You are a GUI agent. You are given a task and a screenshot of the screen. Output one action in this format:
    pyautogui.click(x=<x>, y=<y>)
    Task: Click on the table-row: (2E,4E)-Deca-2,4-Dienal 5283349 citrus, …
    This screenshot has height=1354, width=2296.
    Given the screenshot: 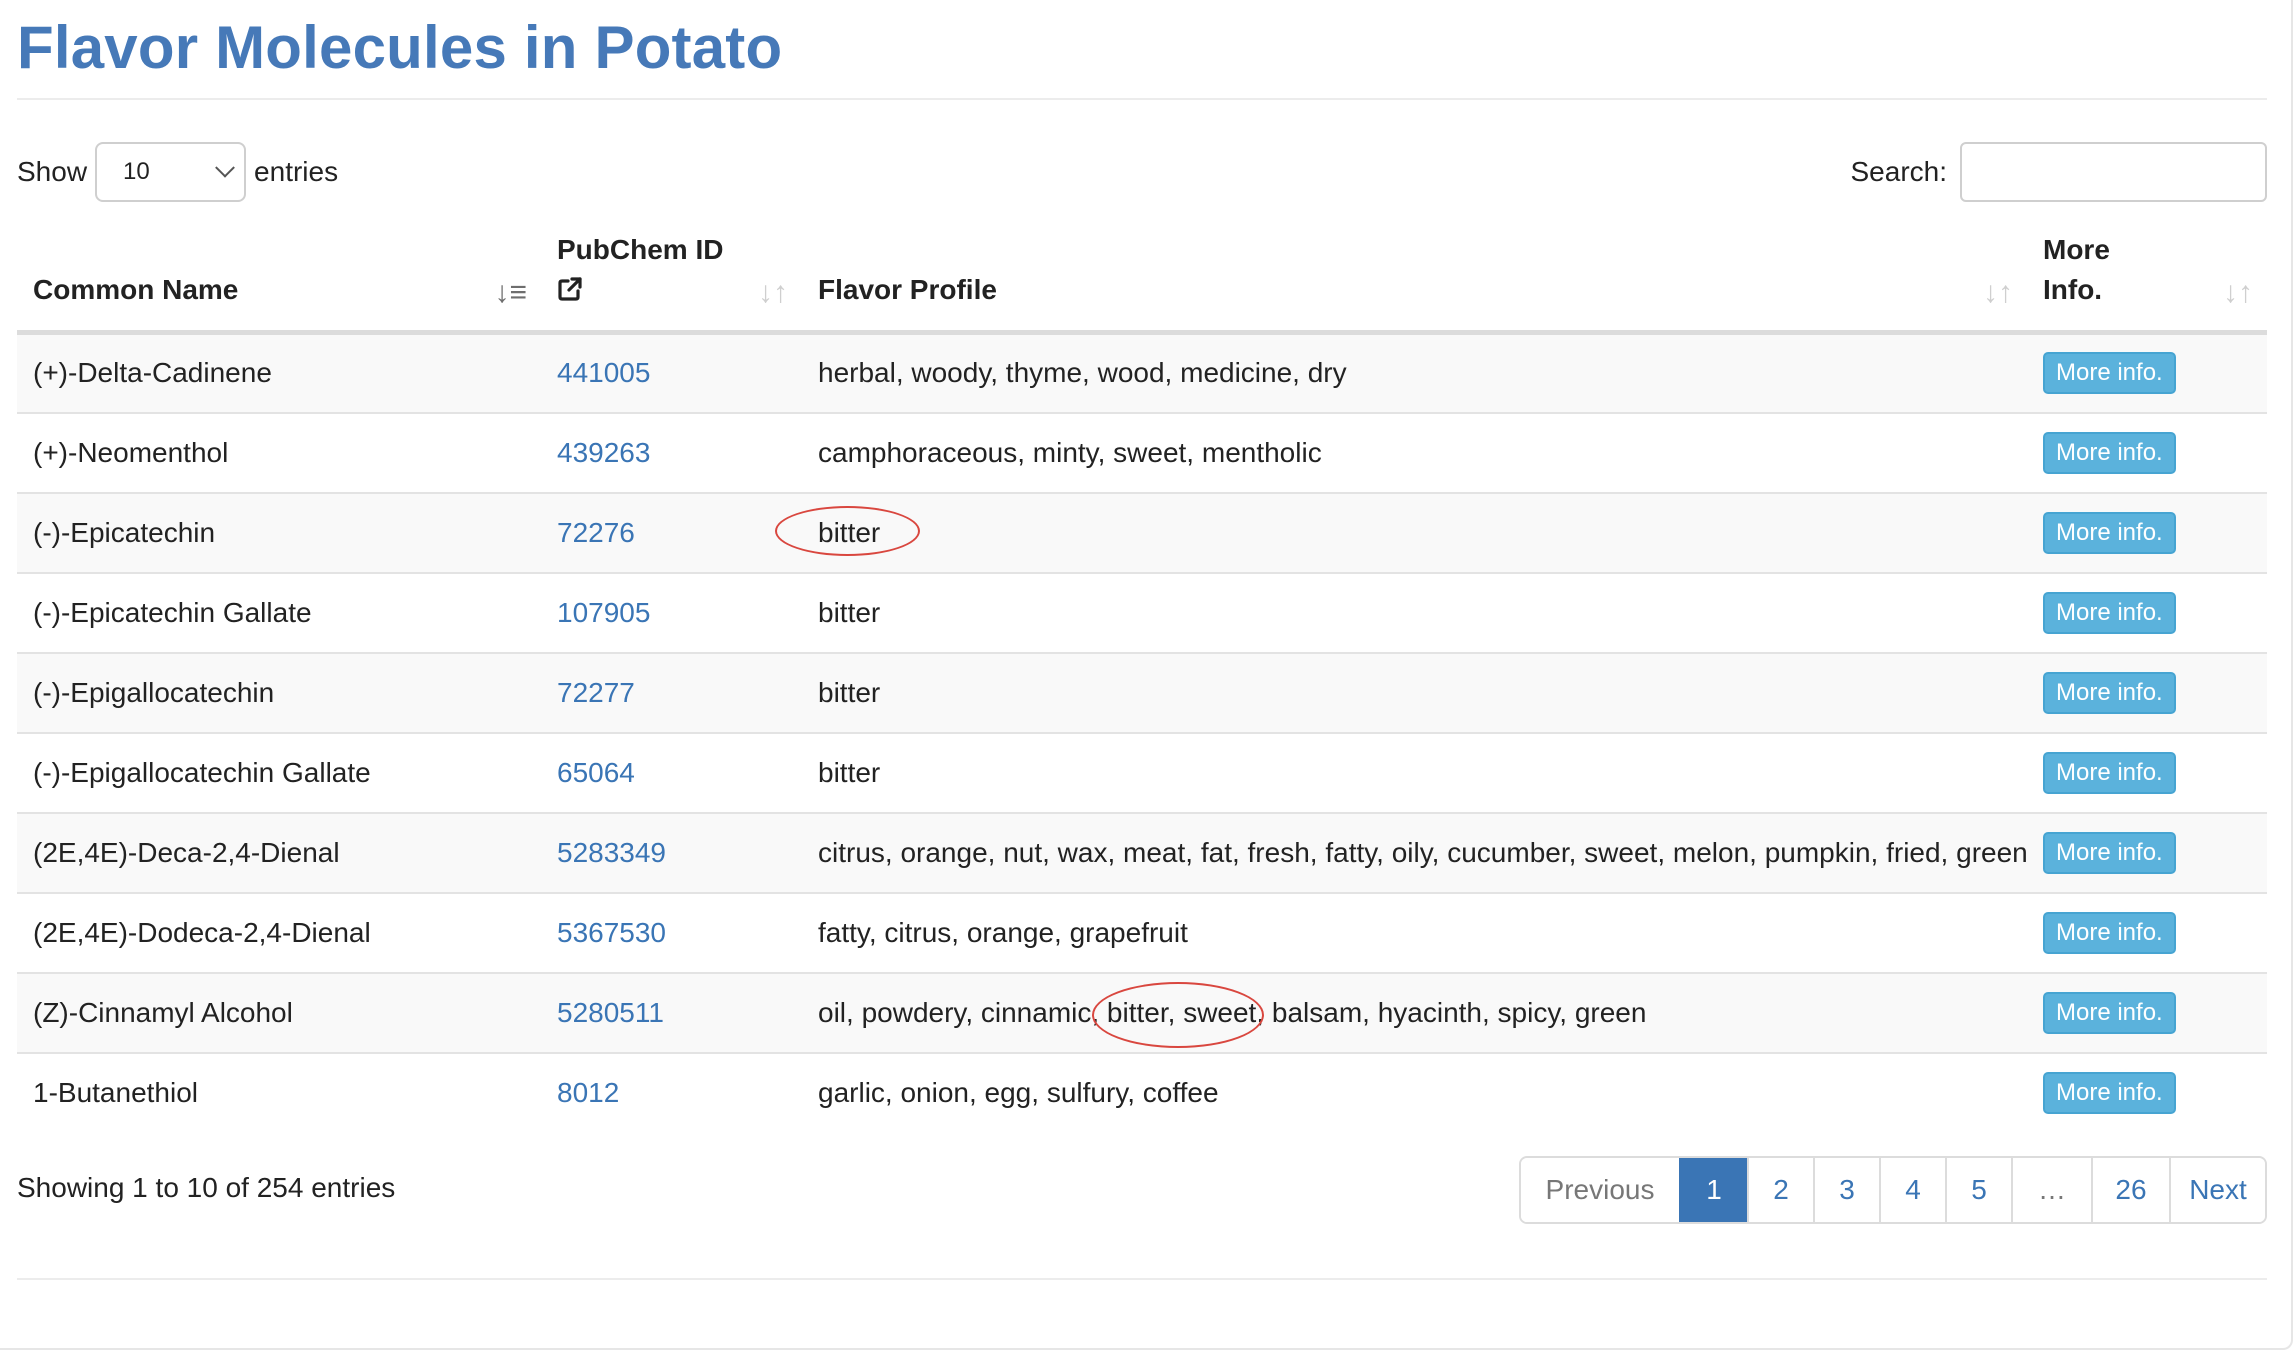 What is the action you would take?
    pyautogui.click(x=1142, y=853)
    